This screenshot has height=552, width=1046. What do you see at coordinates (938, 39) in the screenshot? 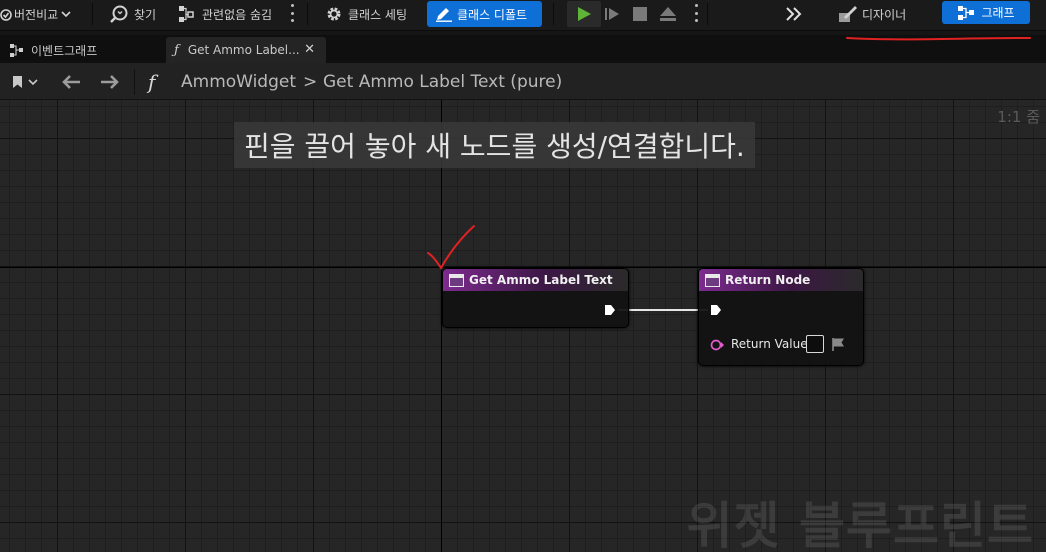
I see `red-underline-annotation` at bounding box center [938, 39].